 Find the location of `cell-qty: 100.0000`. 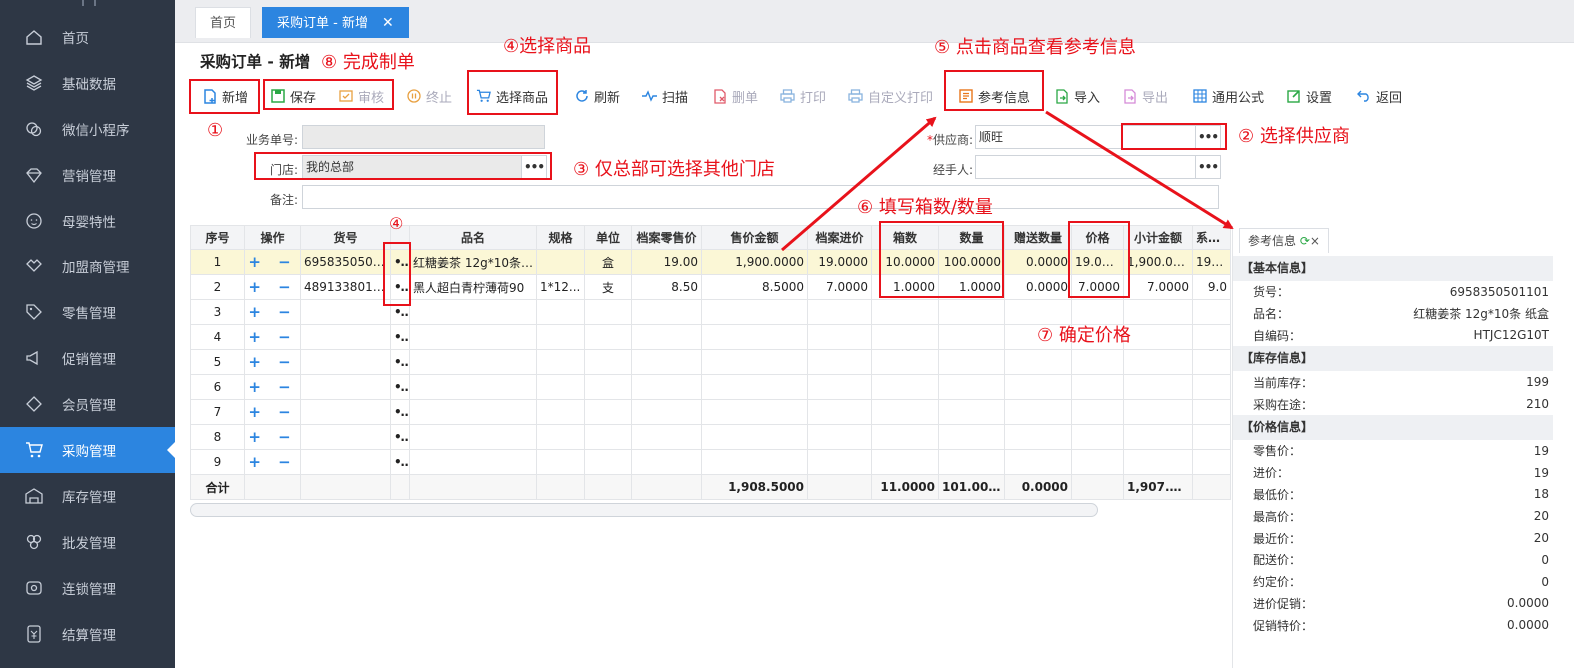

cell-qty: 100.0000 is located at coordinates (971, 262).